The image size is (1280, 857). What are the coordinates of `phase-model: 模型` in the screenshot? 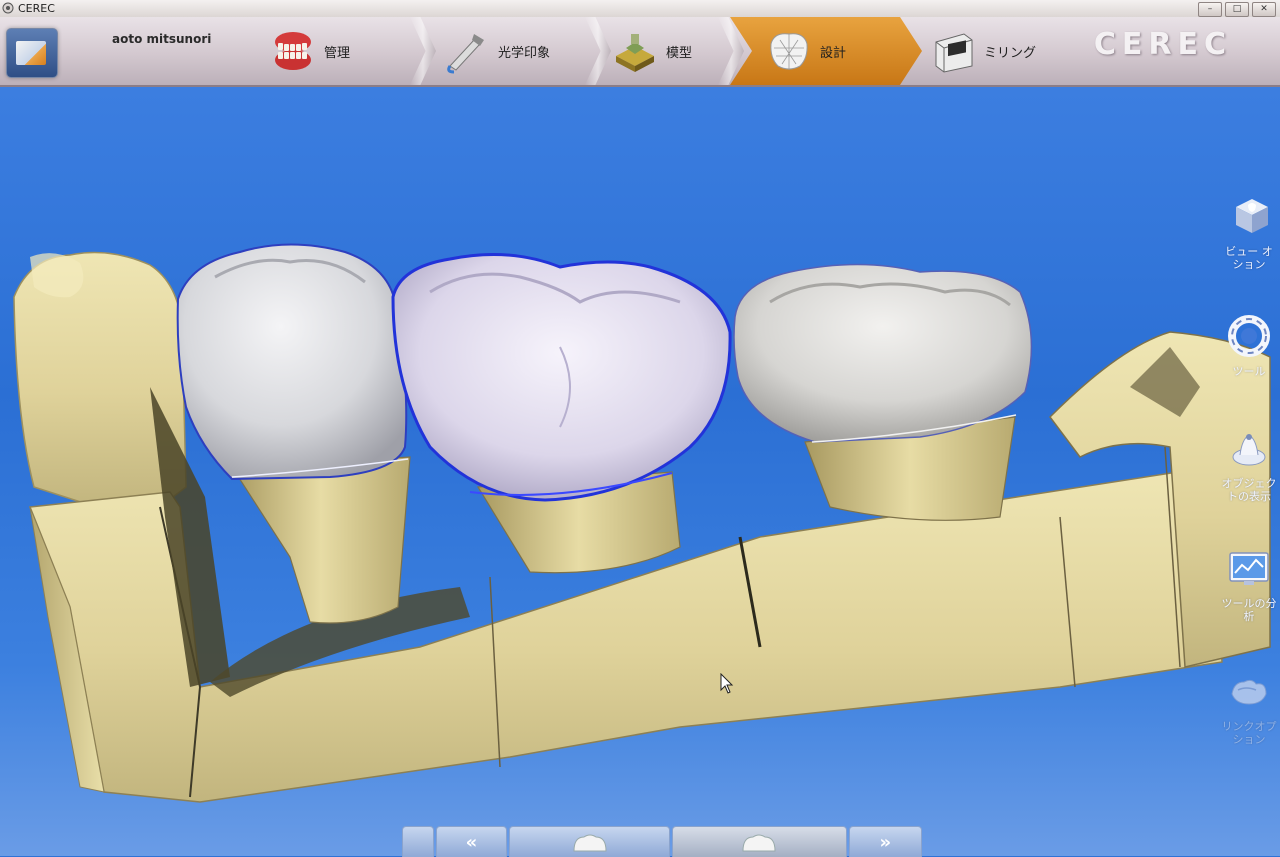 It's located at (672, 51).